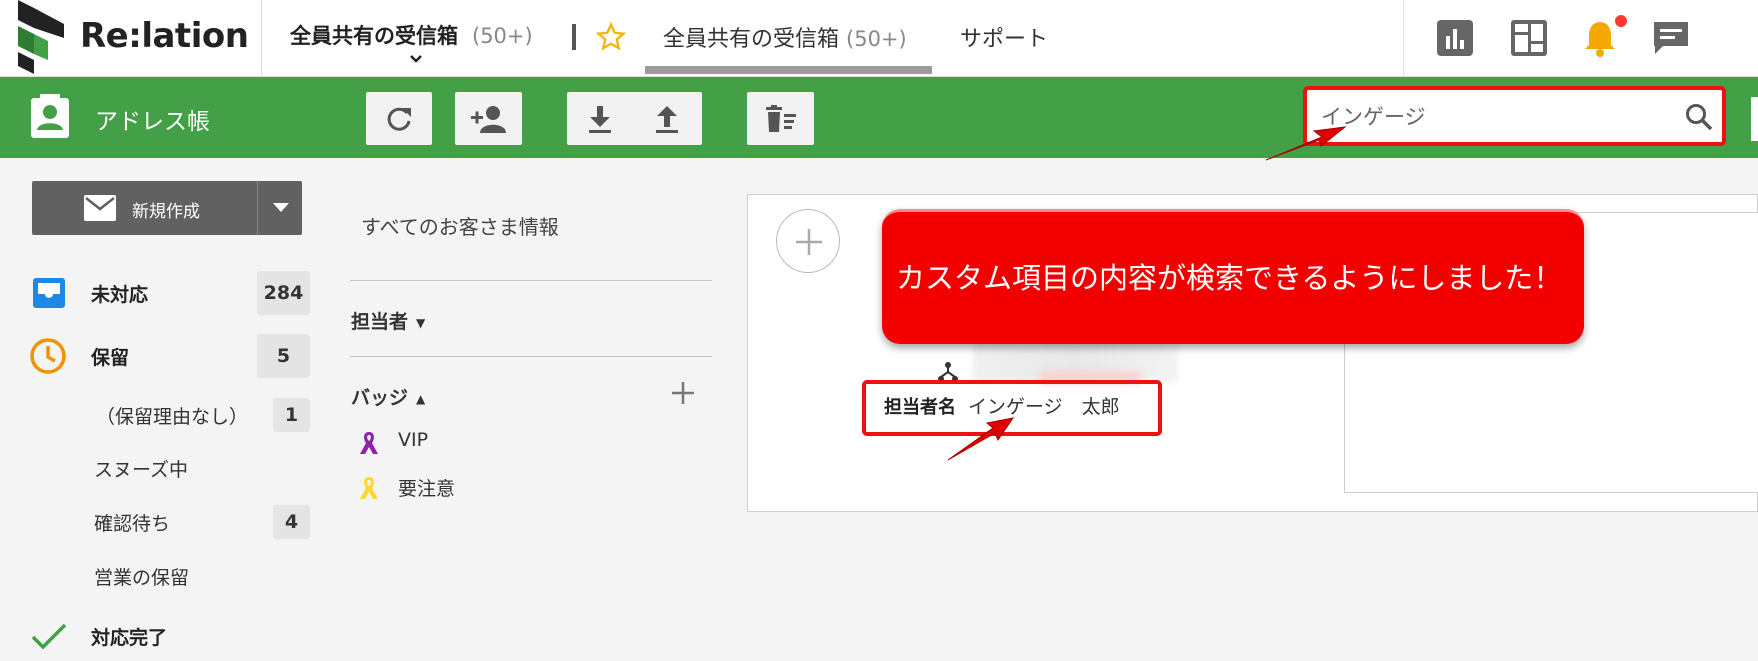 This screenshot has width=1758, height=661. I want to click on add-contact-button, so click(488, 118).